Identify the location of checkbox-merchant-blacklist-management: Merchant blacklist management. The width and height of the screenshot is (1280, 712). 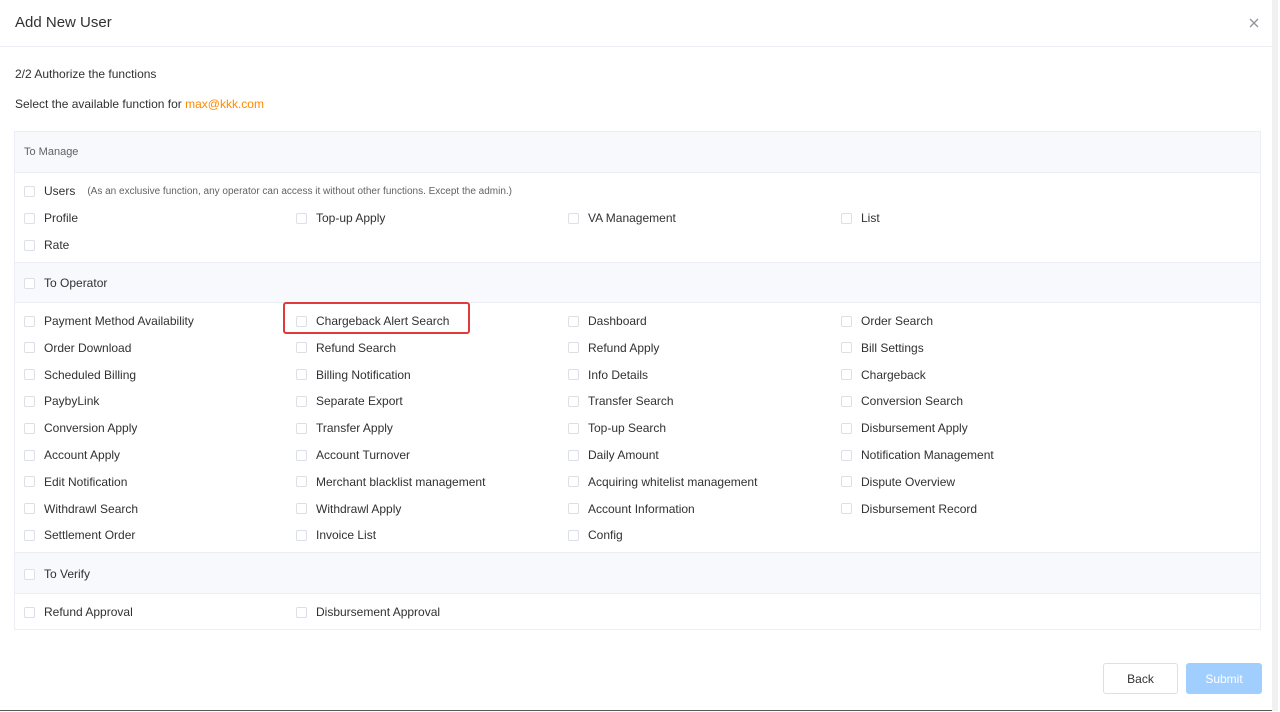
(390, 482).